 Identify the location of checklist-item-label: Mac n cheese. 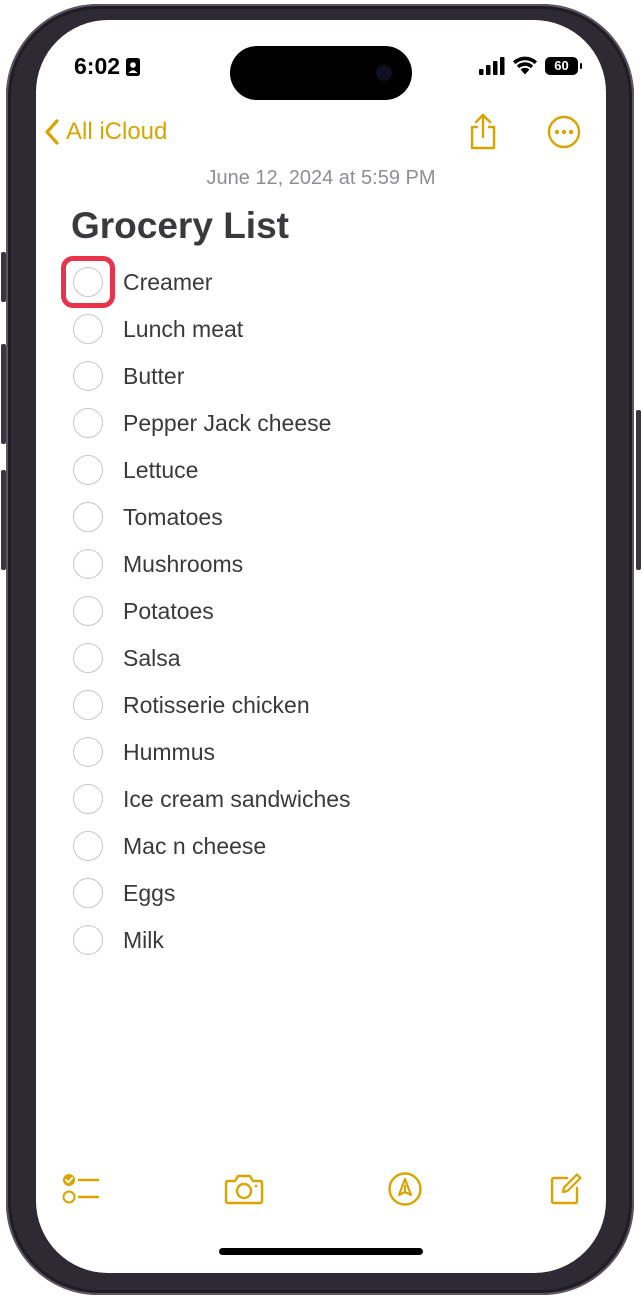
(195, 846).